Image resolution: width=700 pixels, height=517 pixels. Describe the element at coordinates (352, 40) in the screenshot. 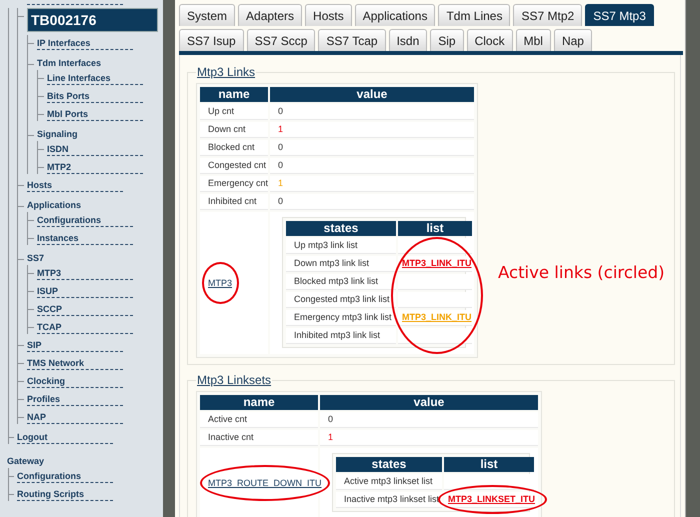

I see `tab: SS7 Tcap` at that location.